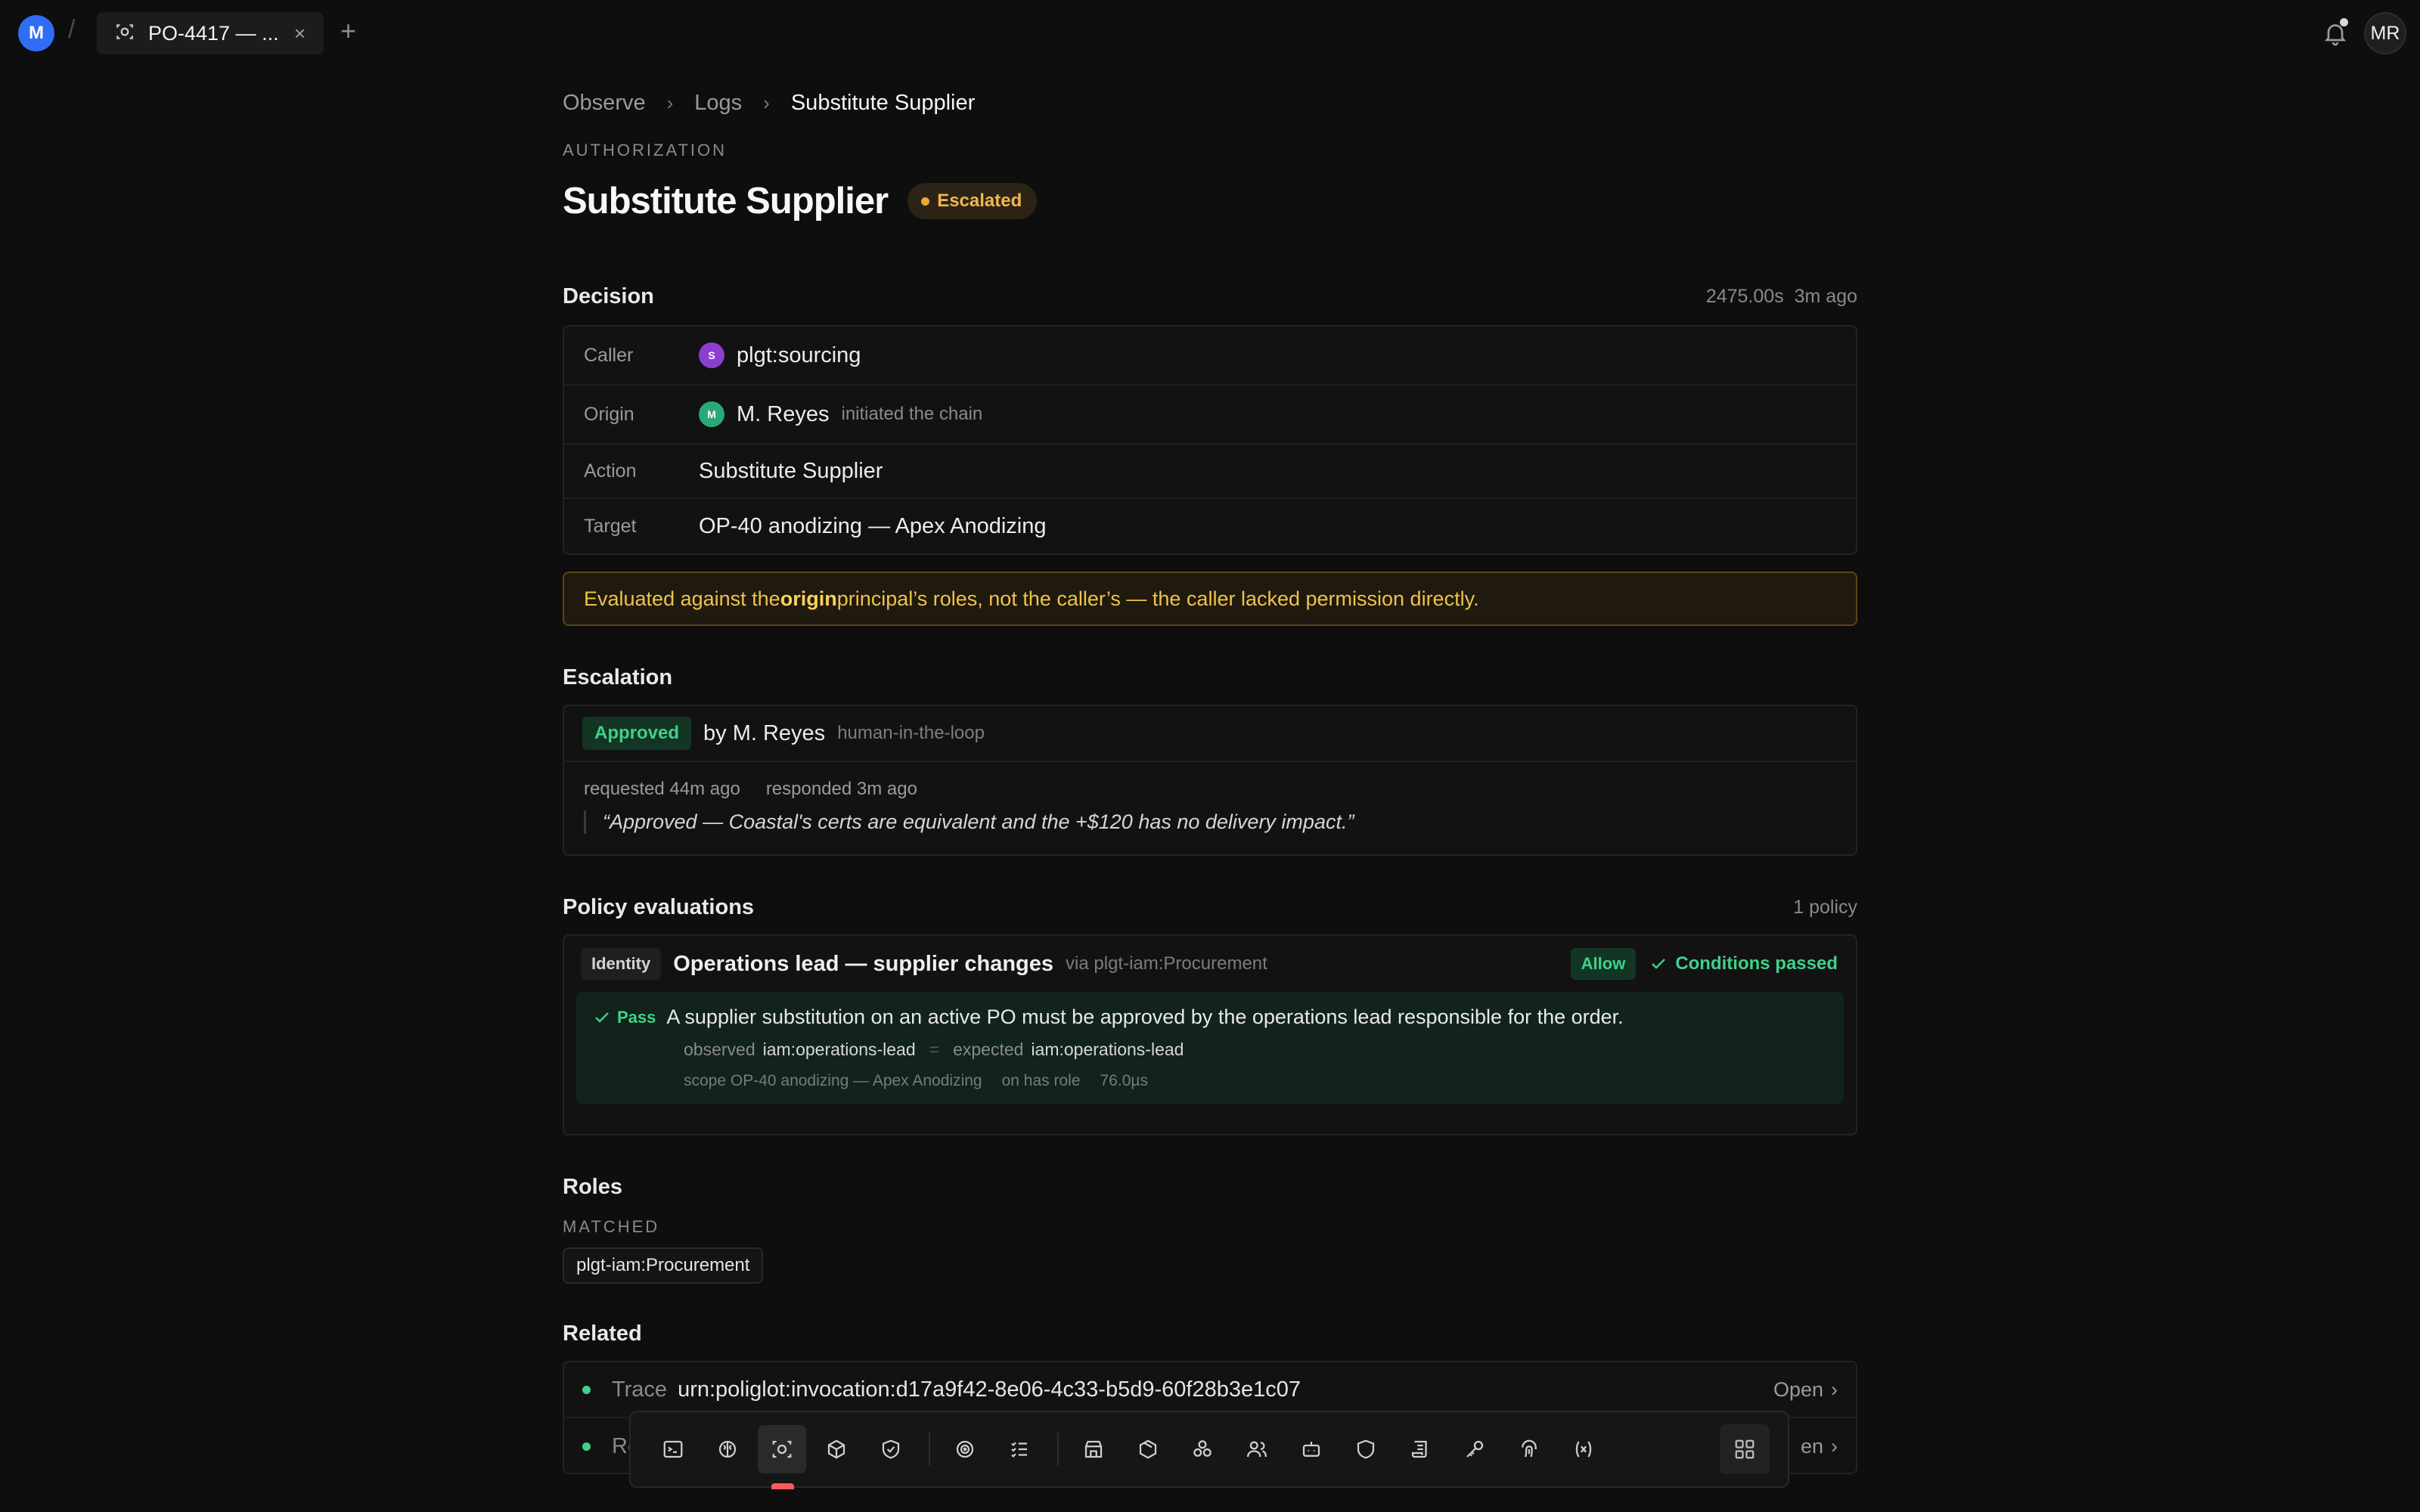 This screenshot has width=2420, height=1512. What do you see at coordinates (1257, 1449) in the screenshot?
I see `users-icon` at bounding box center [1257, 1449].